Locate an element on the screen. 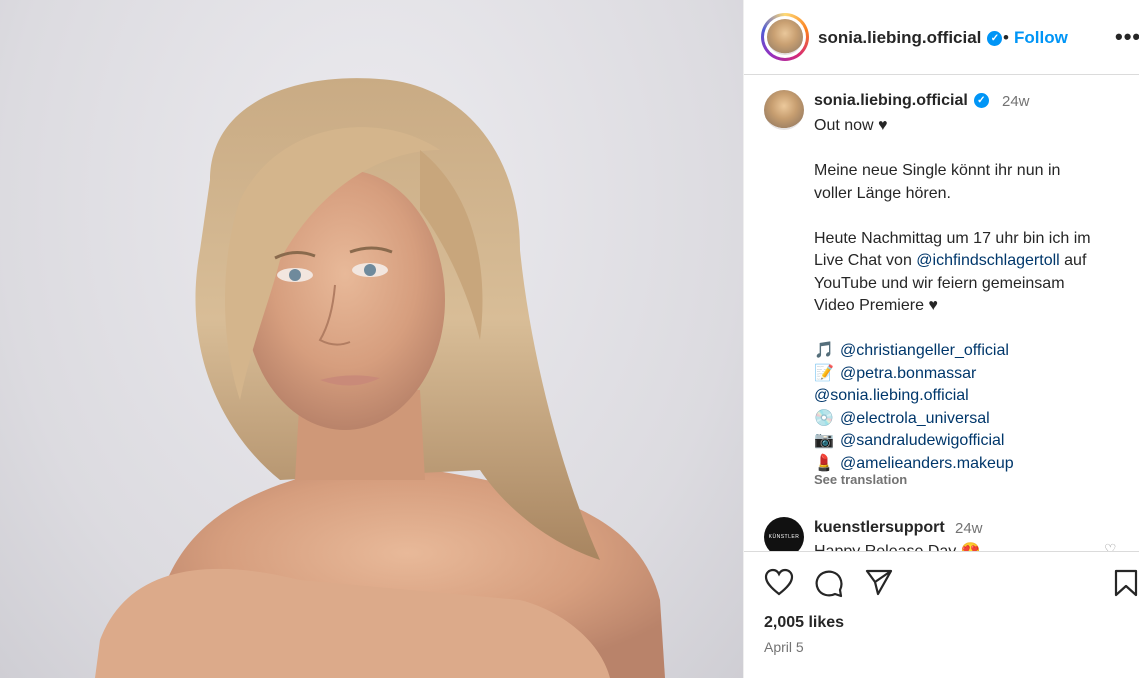 The height and width of the screenshot is (678, 1139). disc-icon: 💿 is located at coordinates (824, 418).